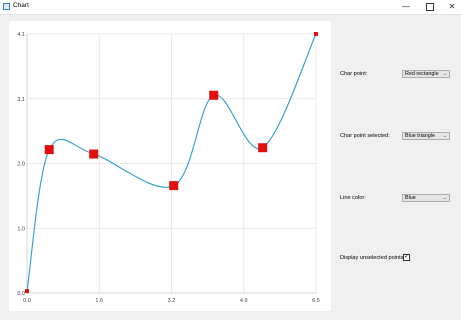 This screenshot has width=461, height=320. I want to click on y-tick-label: 1.0, so click(21, 229).